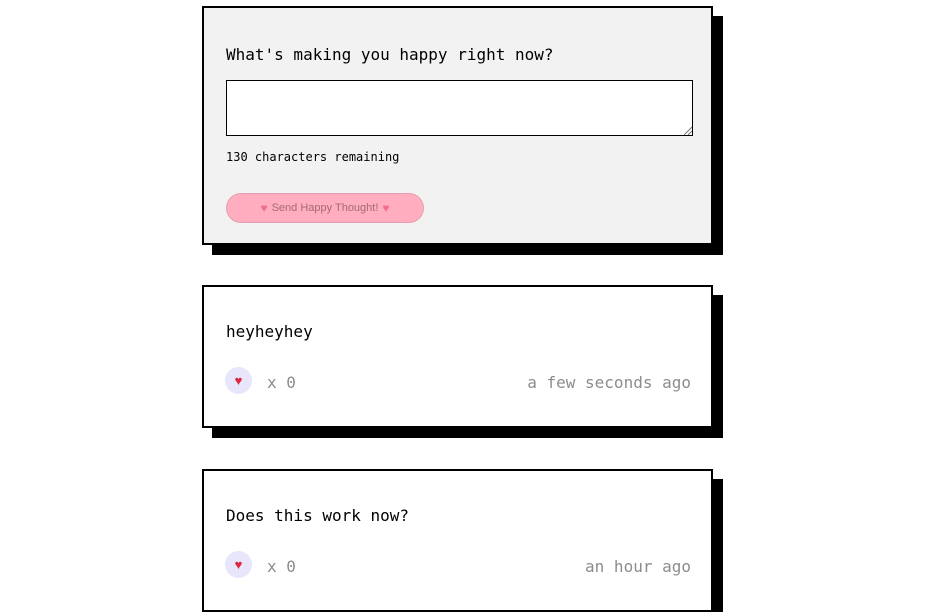 The width and height of the screenshot is (932, 612). Describe the element at coordinates (313, 157) in the screenshot. I see `characters-remaining: 130 characters remaining` at that location.